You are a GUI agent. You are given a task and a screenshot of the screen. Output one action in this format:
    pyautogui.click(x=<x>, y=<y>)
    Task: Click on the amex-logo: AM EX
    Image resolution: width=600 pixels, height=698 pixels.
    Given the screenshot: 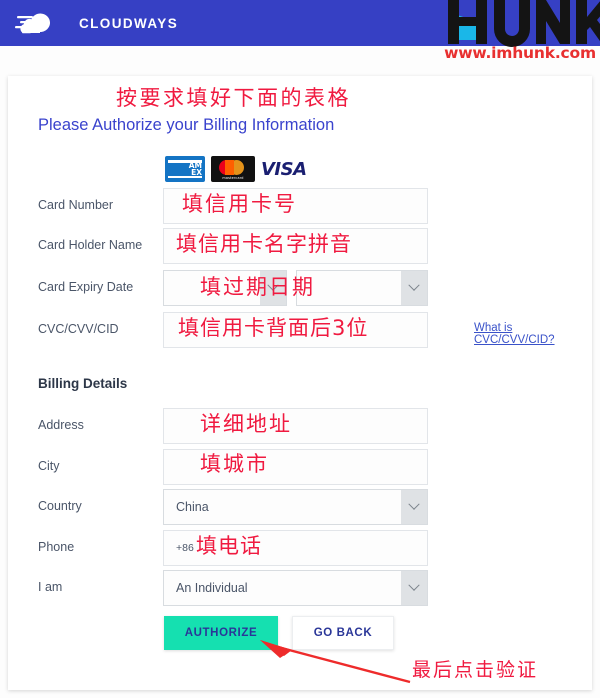 What is the action you would take?
    pyautogui.click(x=185, y=169)
    